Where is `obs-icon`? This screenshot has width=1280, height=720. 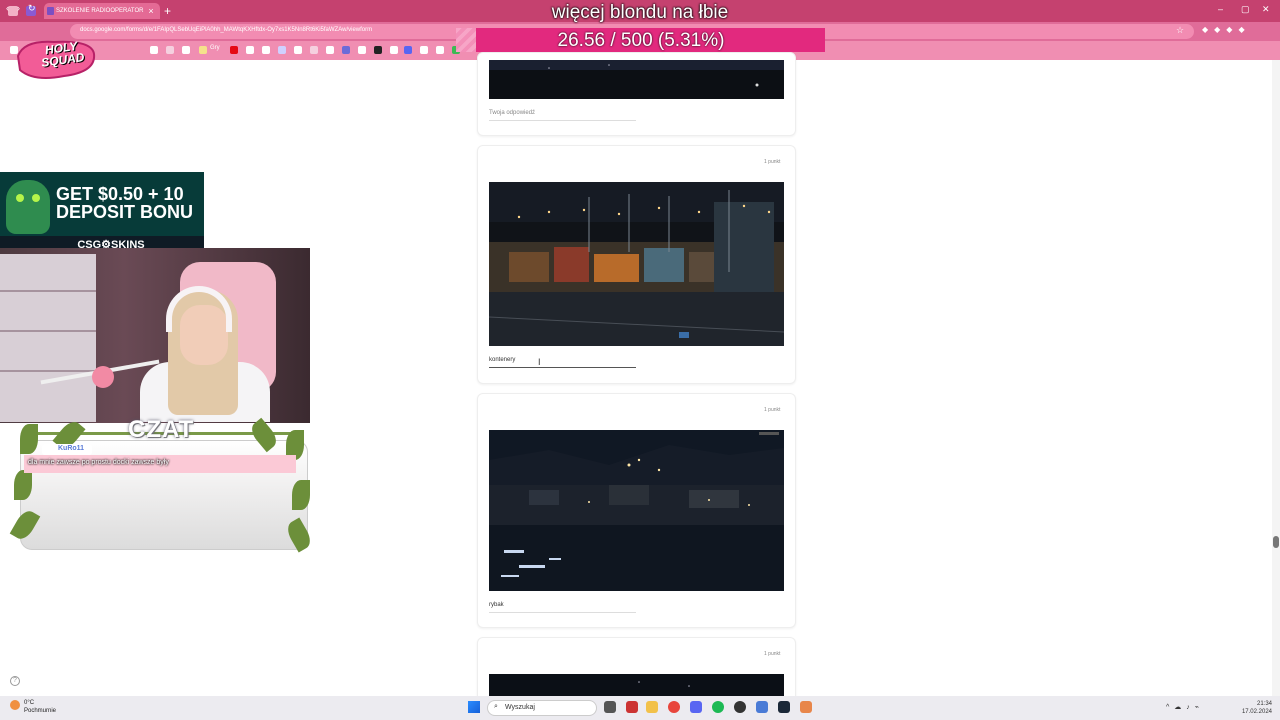
obs-icon is located at coordinates (740, 707).